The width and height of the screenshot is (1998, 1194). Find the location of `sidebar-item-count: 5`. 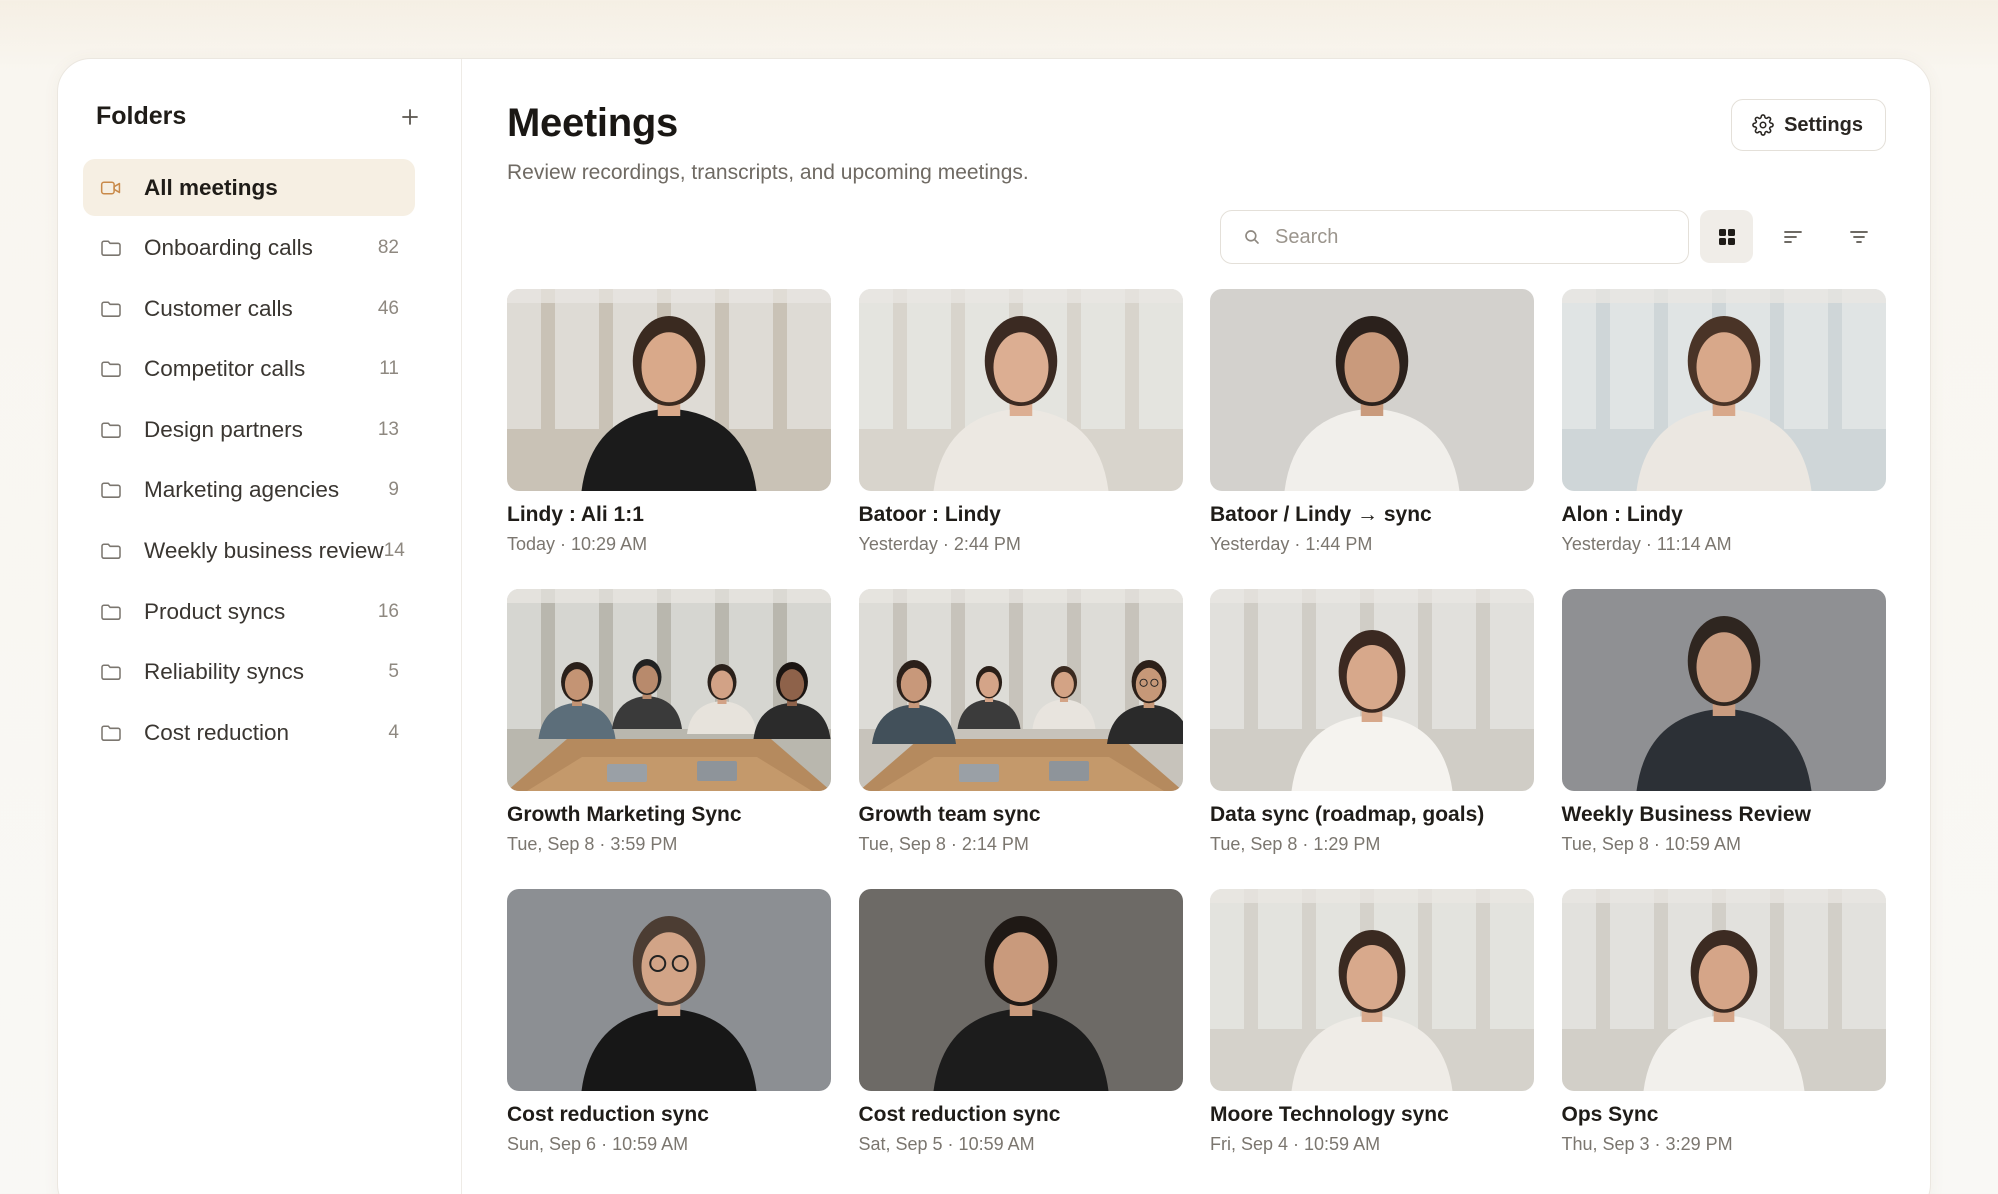

sidebar-item-count: 5 is located at coordinates (393, 672).